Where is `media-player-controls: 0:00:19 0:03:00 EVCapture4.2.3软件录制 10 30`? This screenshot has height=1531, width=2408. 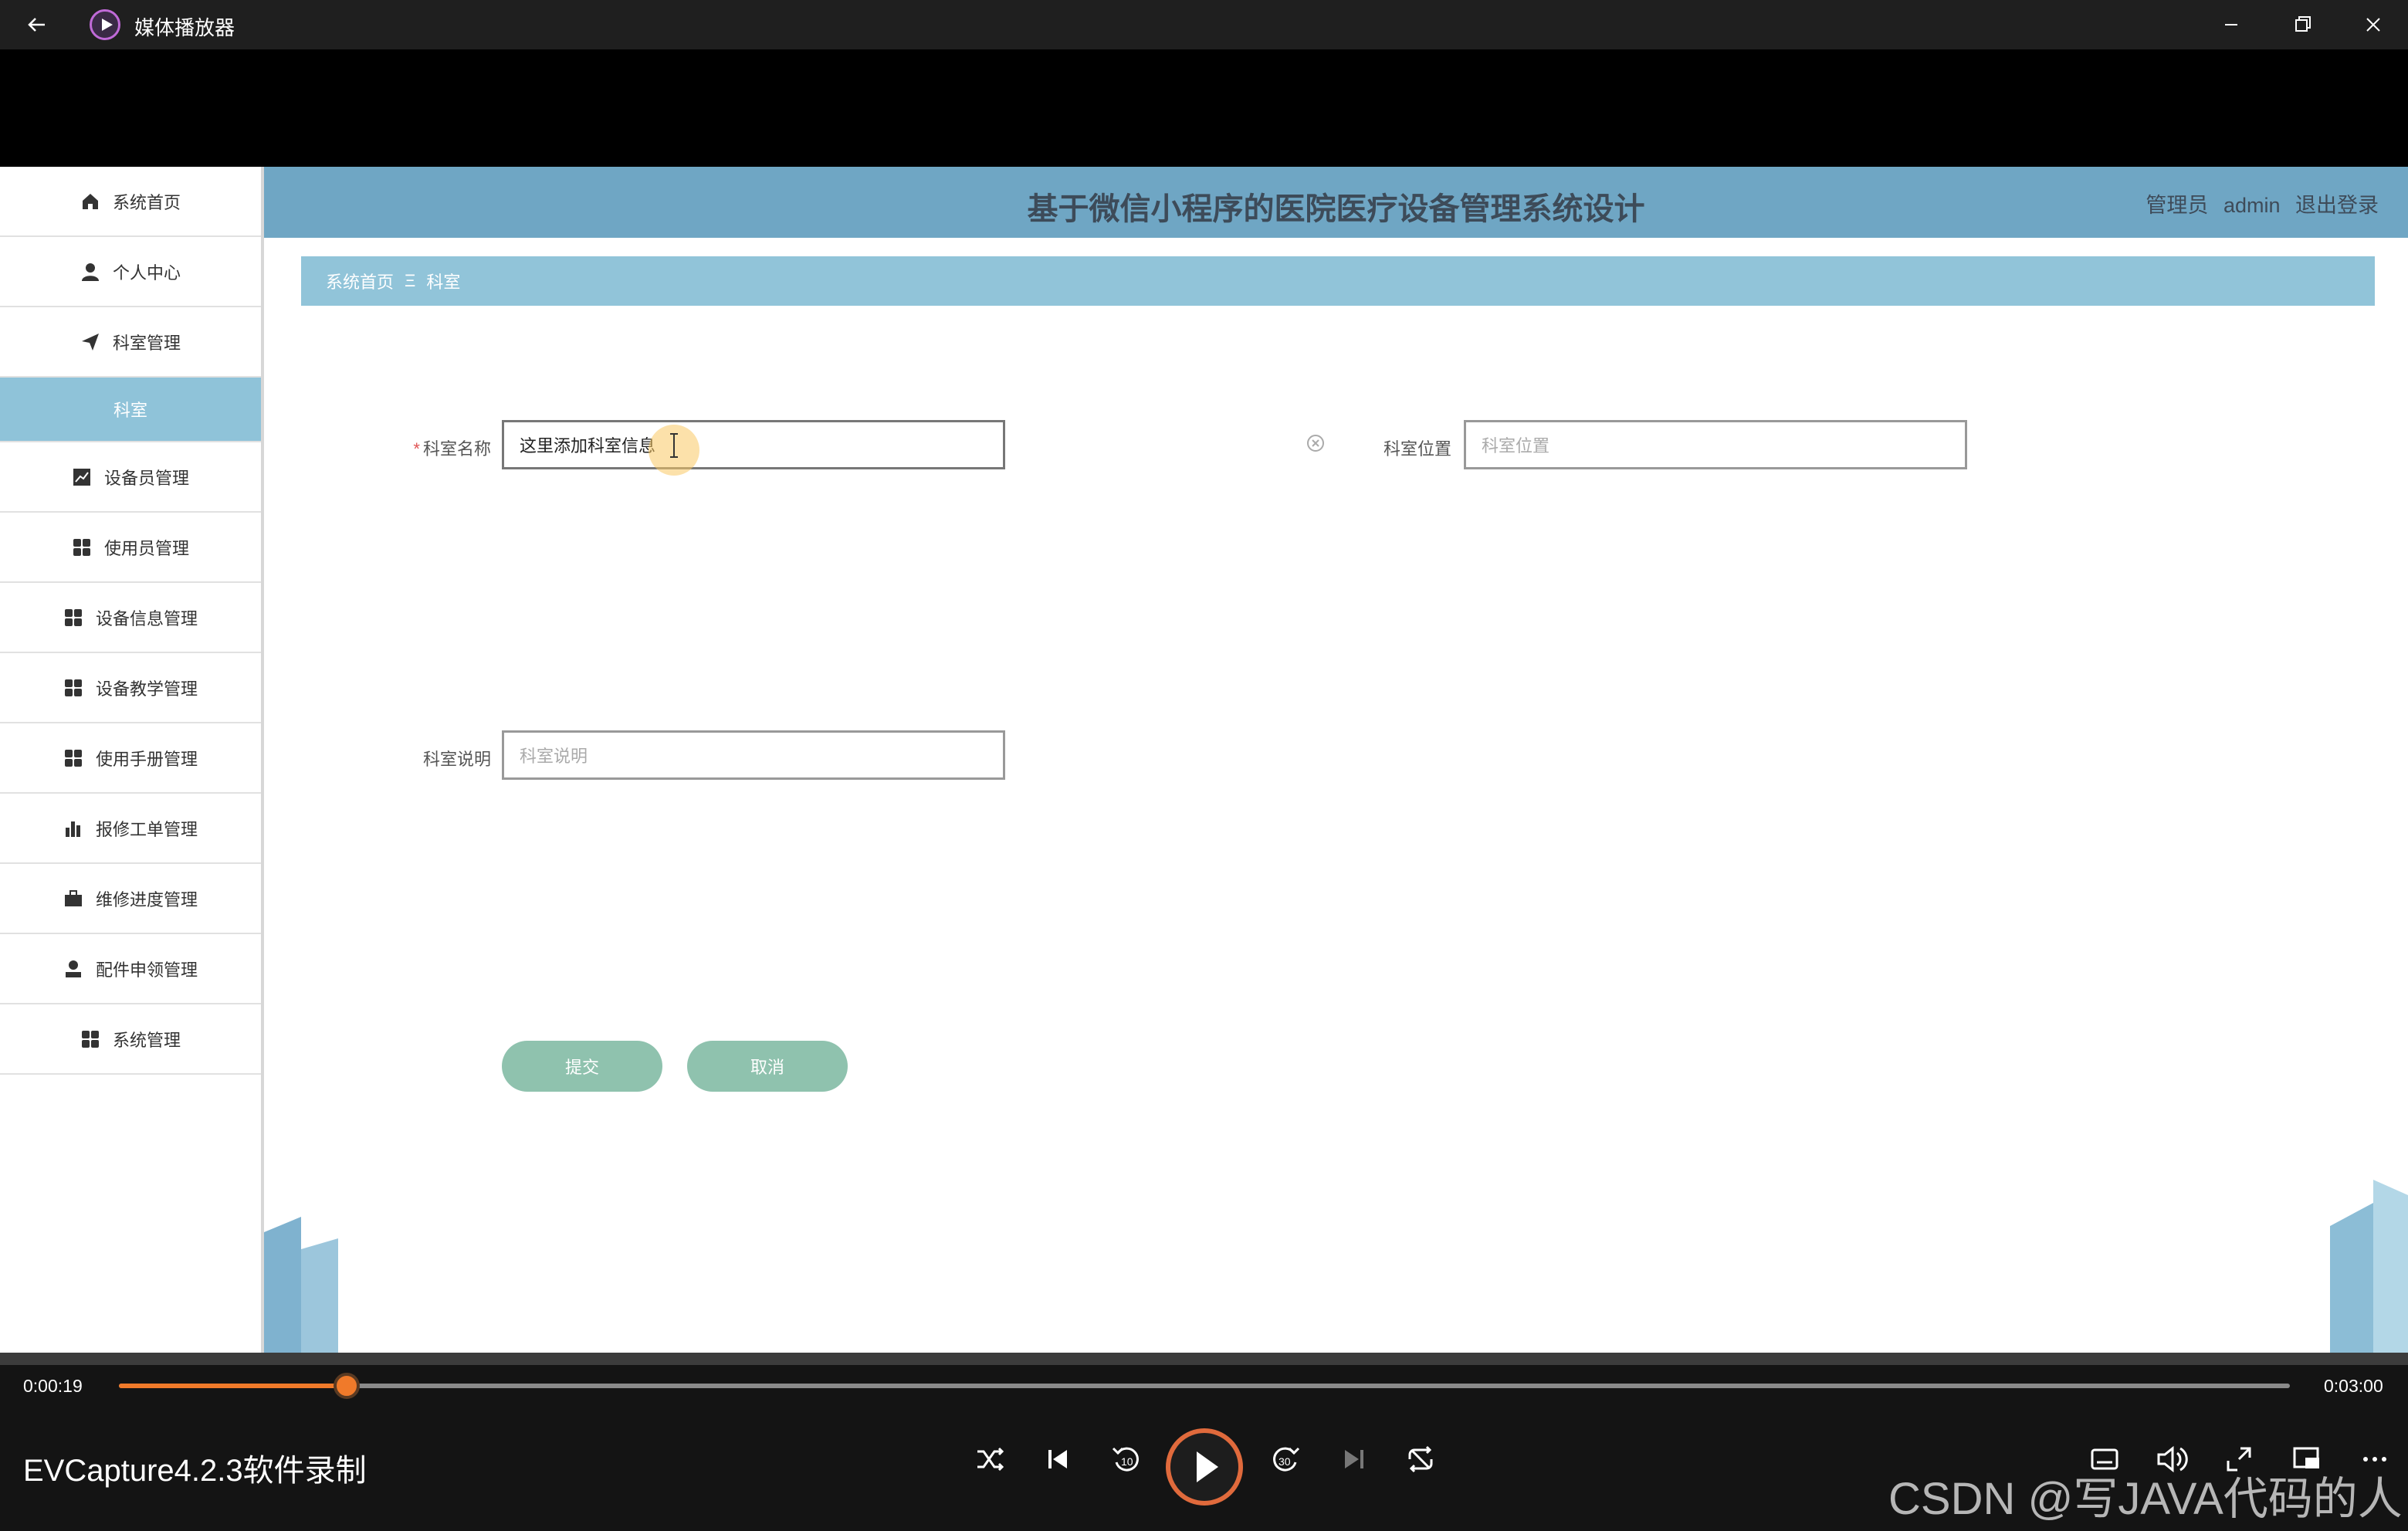 media-player-controls: 0:00:19 0:03:00 EVCapture4.2.3软件录制 10 30 is located at coordinates (1204, 1442).